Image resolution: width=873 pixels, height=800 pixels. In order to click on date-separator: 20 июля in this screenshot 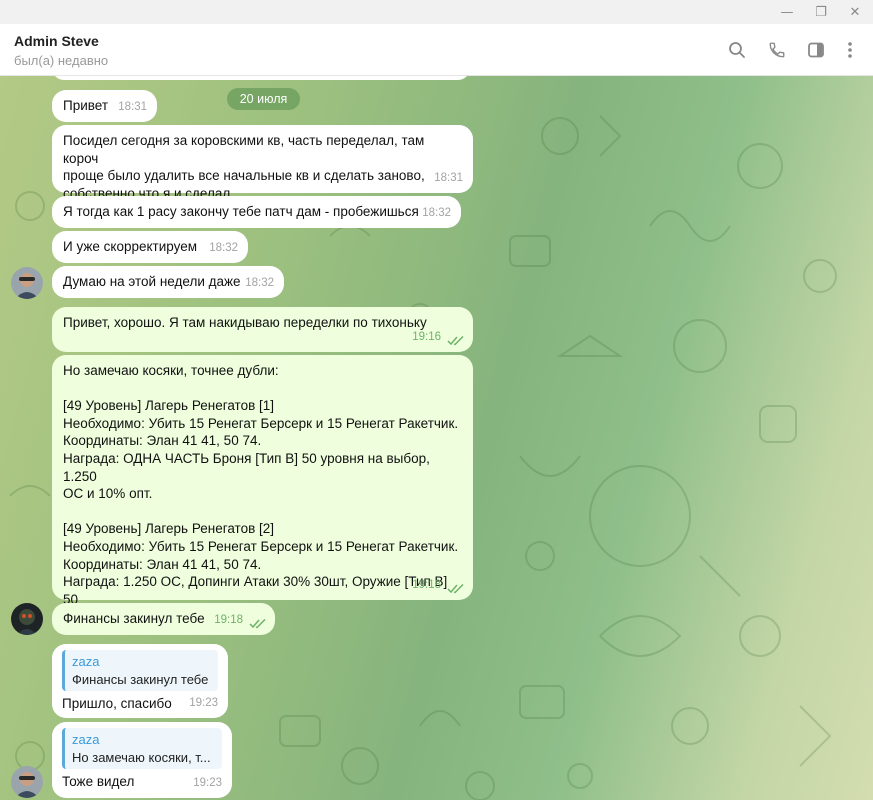, I will do `click(263, 99)`.